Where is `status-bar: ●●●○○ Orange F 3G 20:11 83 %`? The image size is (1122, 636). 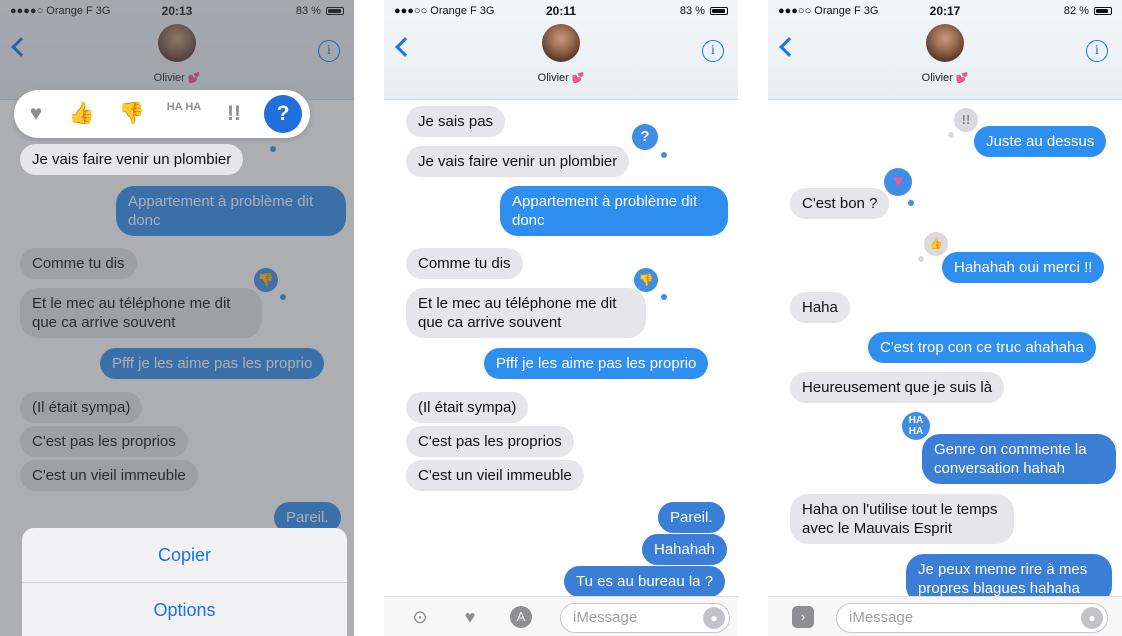 status-bar: ●●●○○ Orange F 3G 20:11 83 % is located at coordinates (561, 10).